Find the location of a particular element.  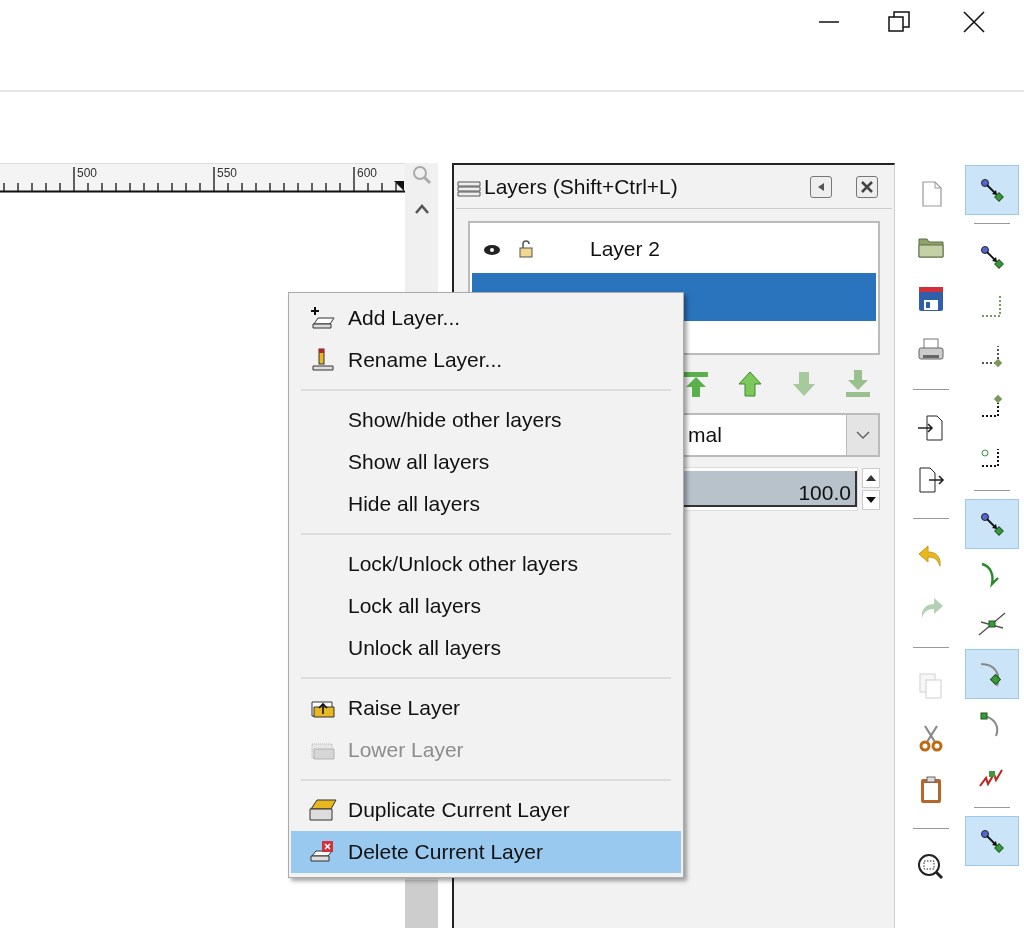

layer-name: Layer 2 is located at coordinates (625, 249).